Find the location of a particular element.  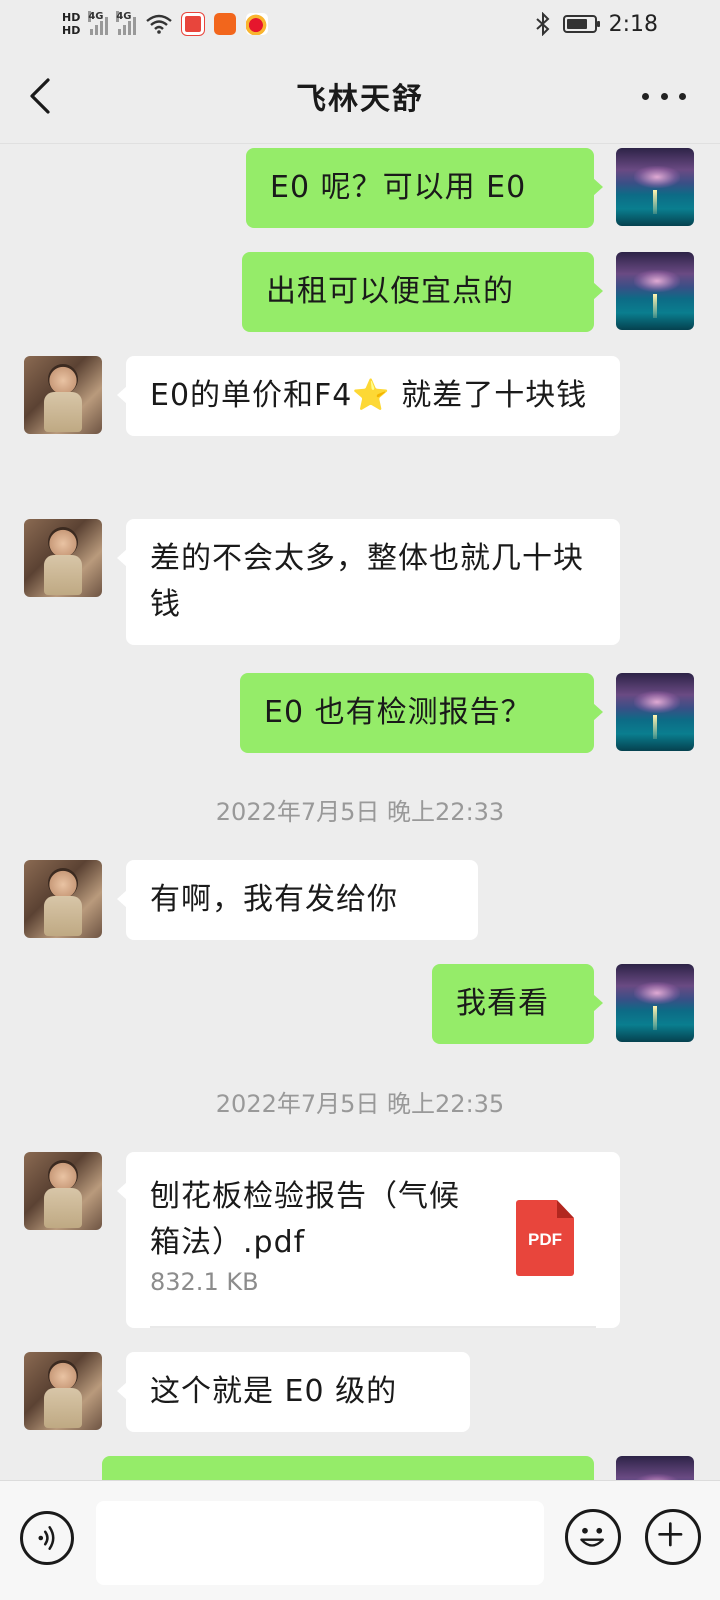

message-bubble-received: 差的不会太多，整体也就几十块钱 is located at coordinates (368, 582).